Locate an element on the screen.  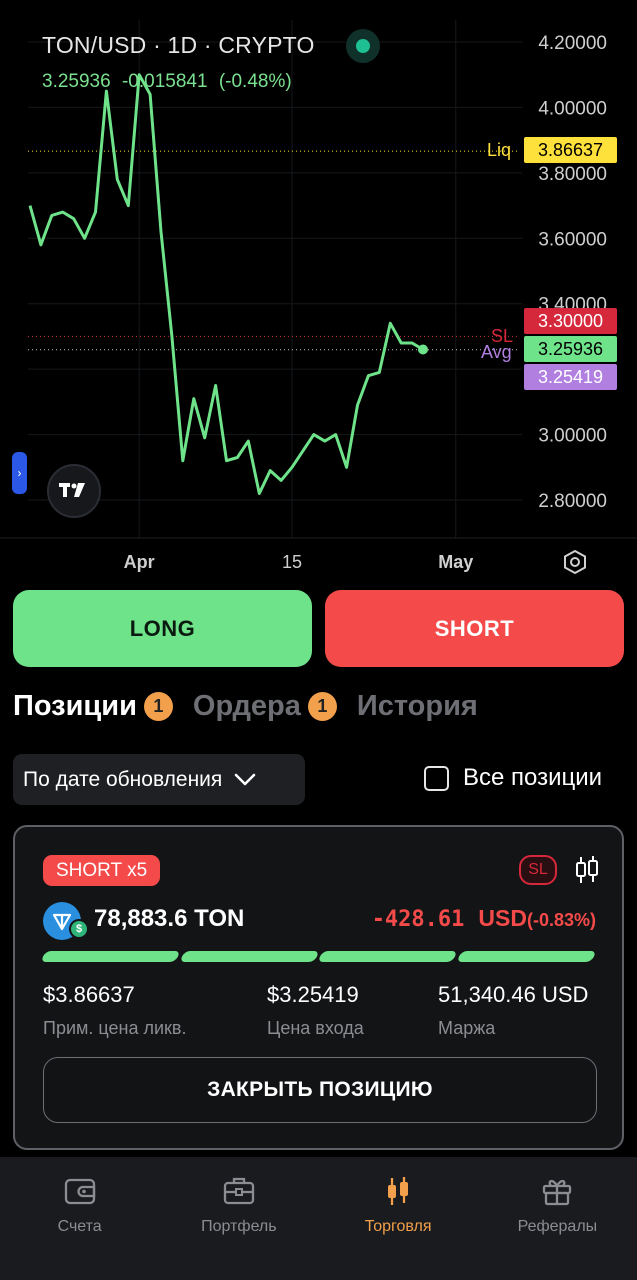
y-tick-label: 4.00000 is located at coordinates (572, 108).